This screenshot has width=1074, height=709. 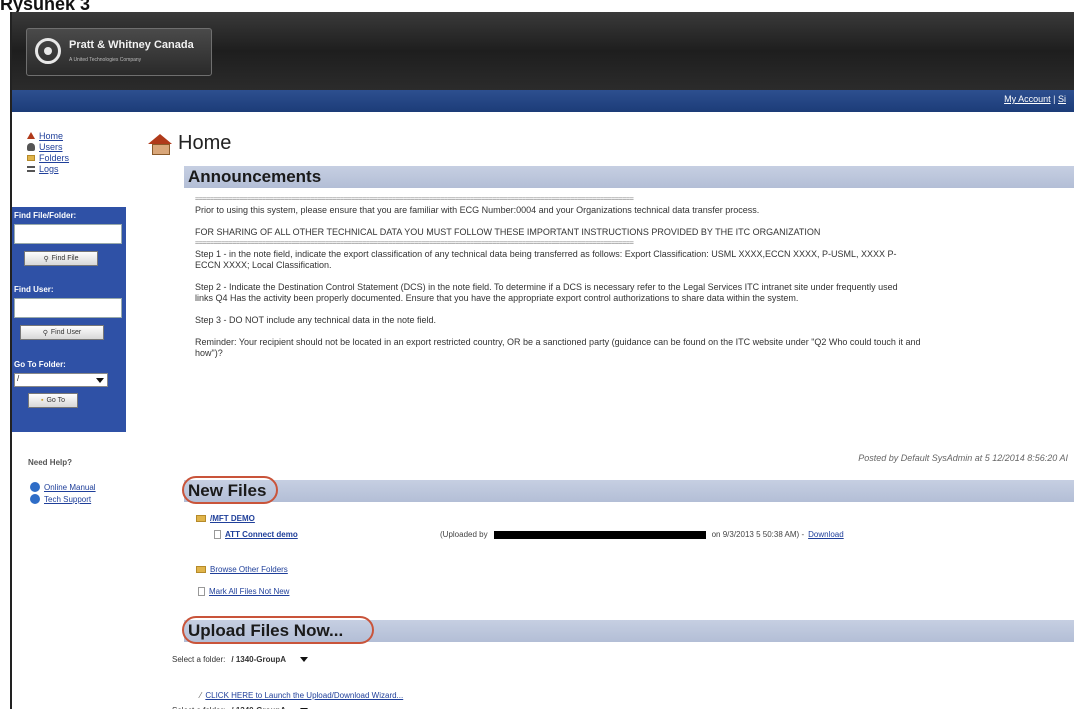 What do you see at coordinates (48, 51) in the screenshot?
I see `logo-icon` at bounding box center [48, 51].